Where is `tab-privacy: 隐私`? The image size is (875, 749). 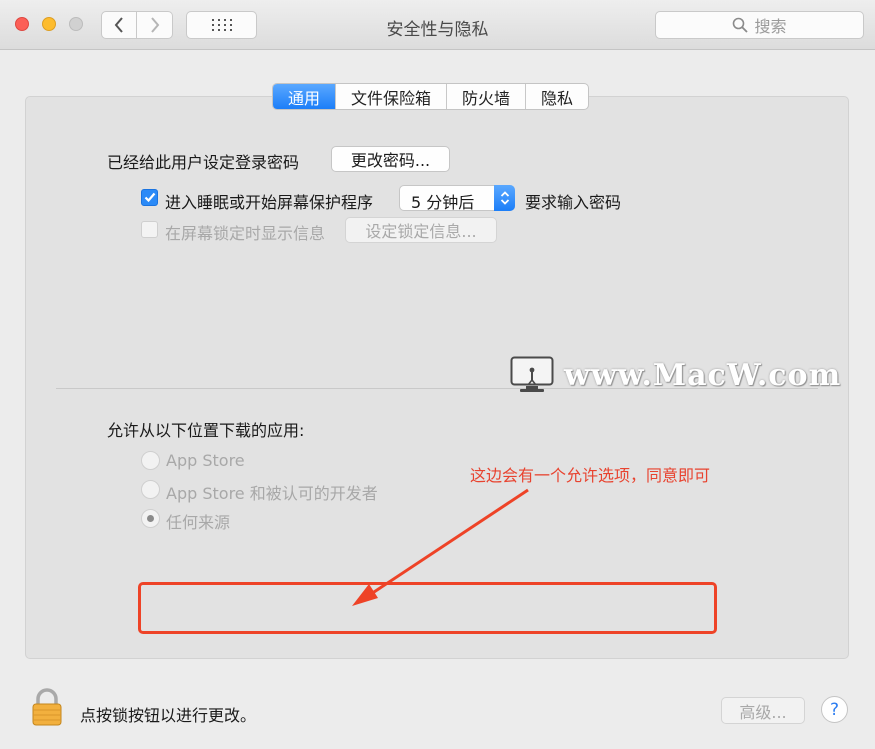 tab-privacy: 隐私 is located at coordinates (556, 96).